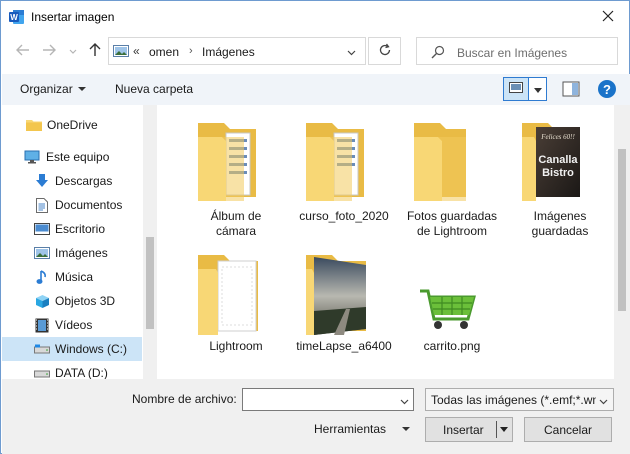  I want to click on file-item-timelapse-a6400: timeLapse_a6400, so click(344, 302).